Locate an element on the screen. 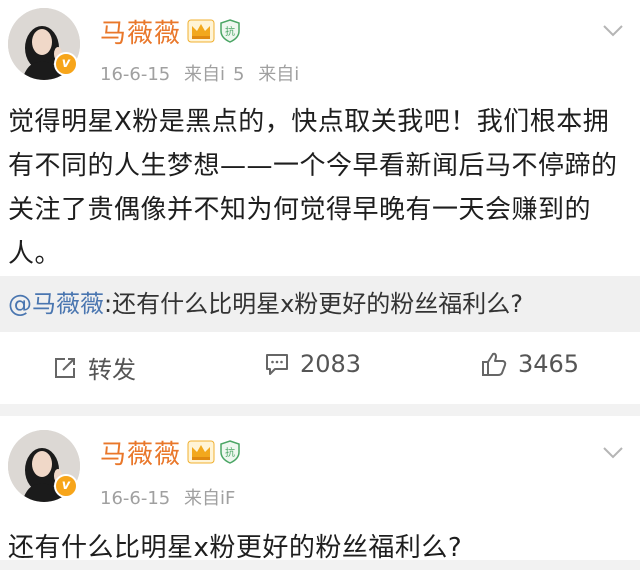 Image resolution: width=640 pixels, height=570 pixels. comment-button: 2083 is located at coordinates (312, 364).